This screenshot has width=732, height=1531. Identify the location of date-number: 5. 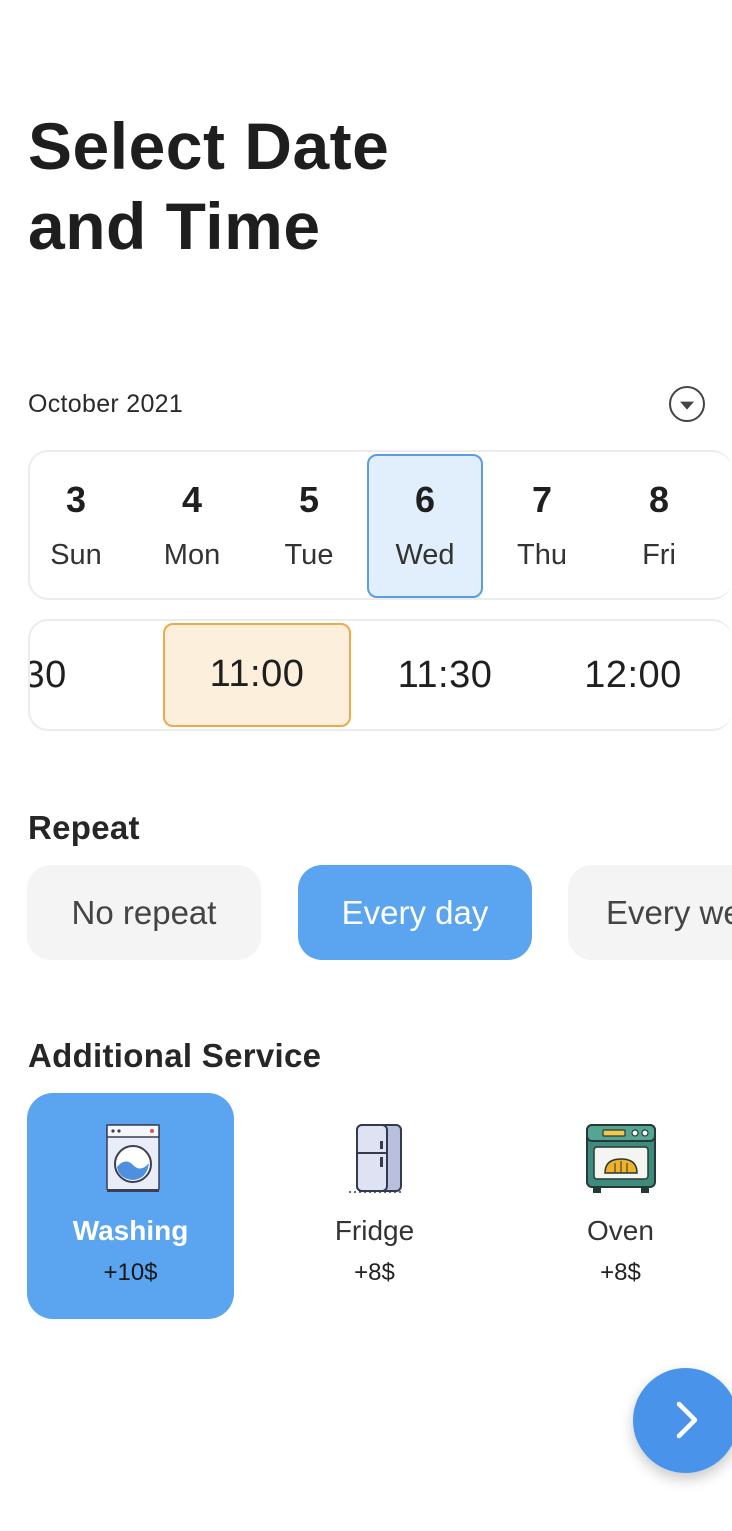
(309, 499).